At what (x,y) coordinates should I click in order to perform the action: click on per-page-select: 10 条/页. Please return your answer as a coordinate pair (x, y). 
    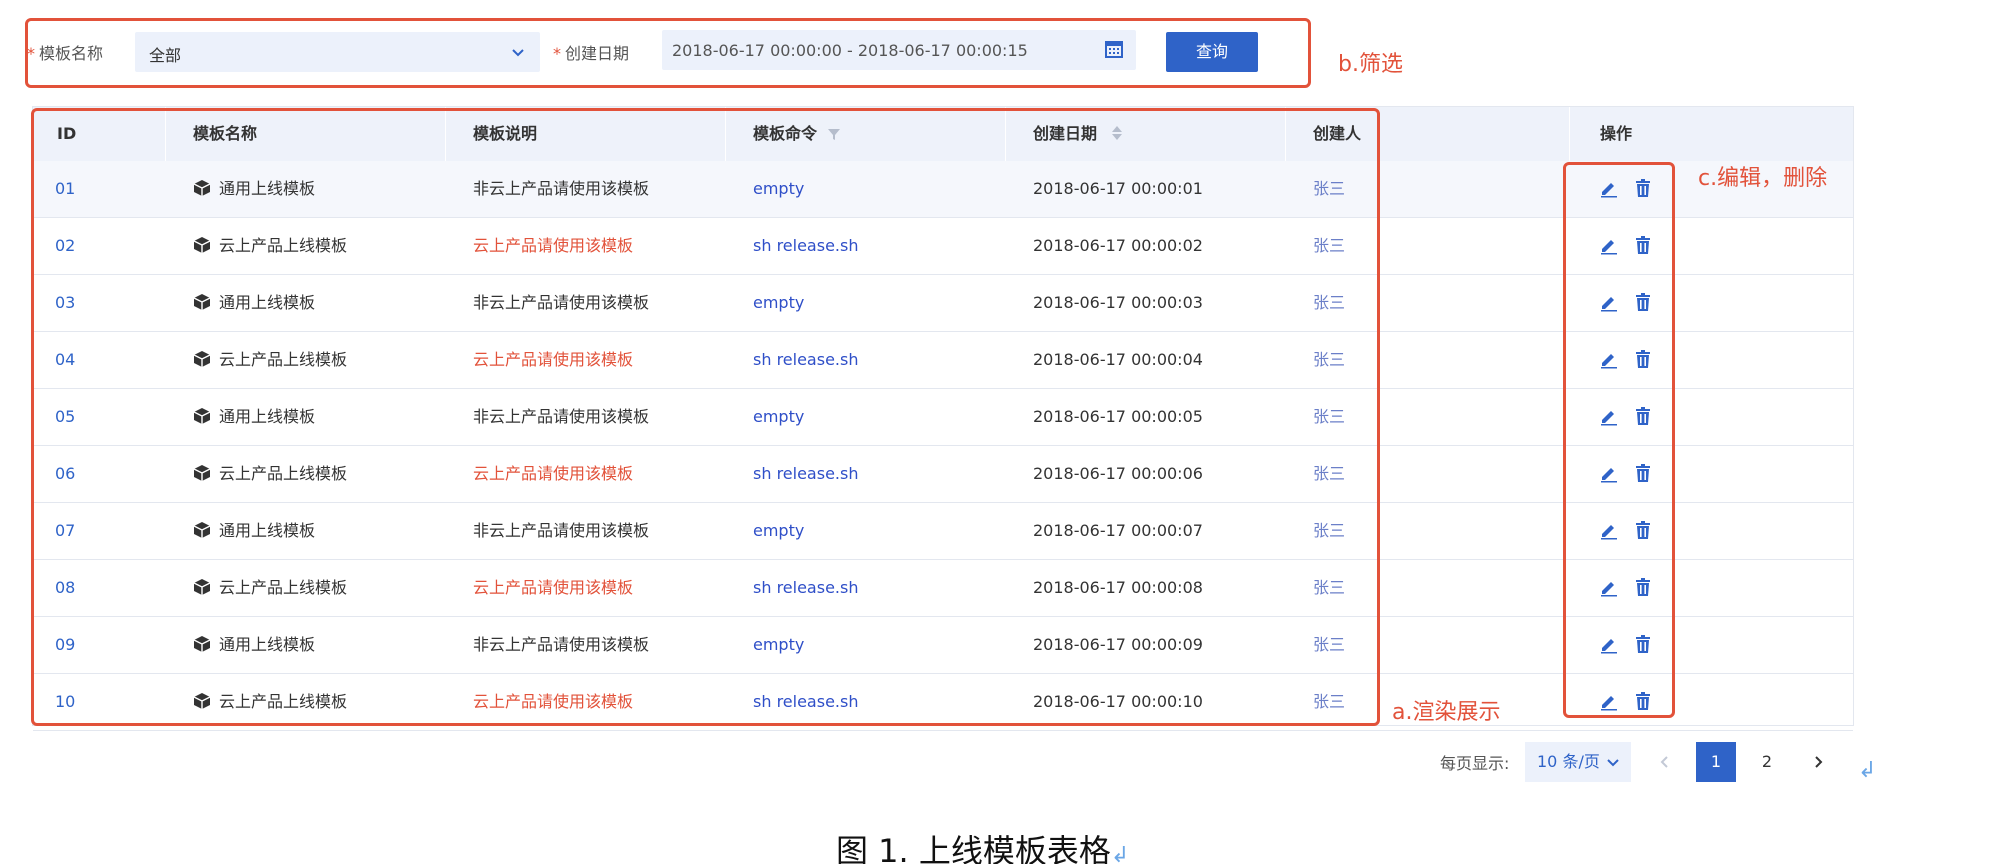
    Looking at the image, I should click on (1578, 762).